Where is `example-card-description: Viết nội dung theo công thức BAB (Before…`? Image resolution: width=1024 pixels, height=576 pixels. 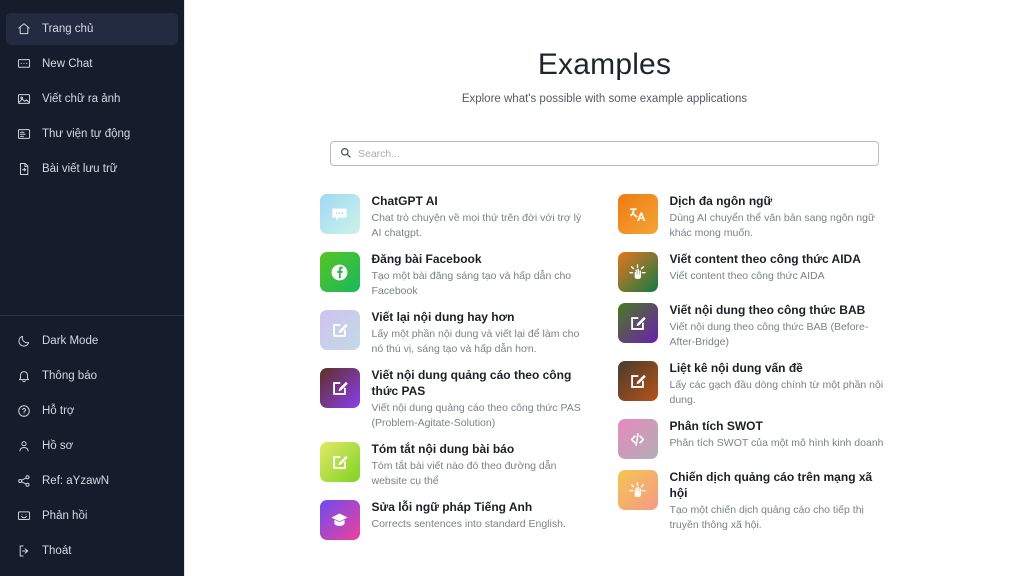 example-card-description: Viết nội dung theo công thức BAB (Before… is located at coordinates (769, 334).